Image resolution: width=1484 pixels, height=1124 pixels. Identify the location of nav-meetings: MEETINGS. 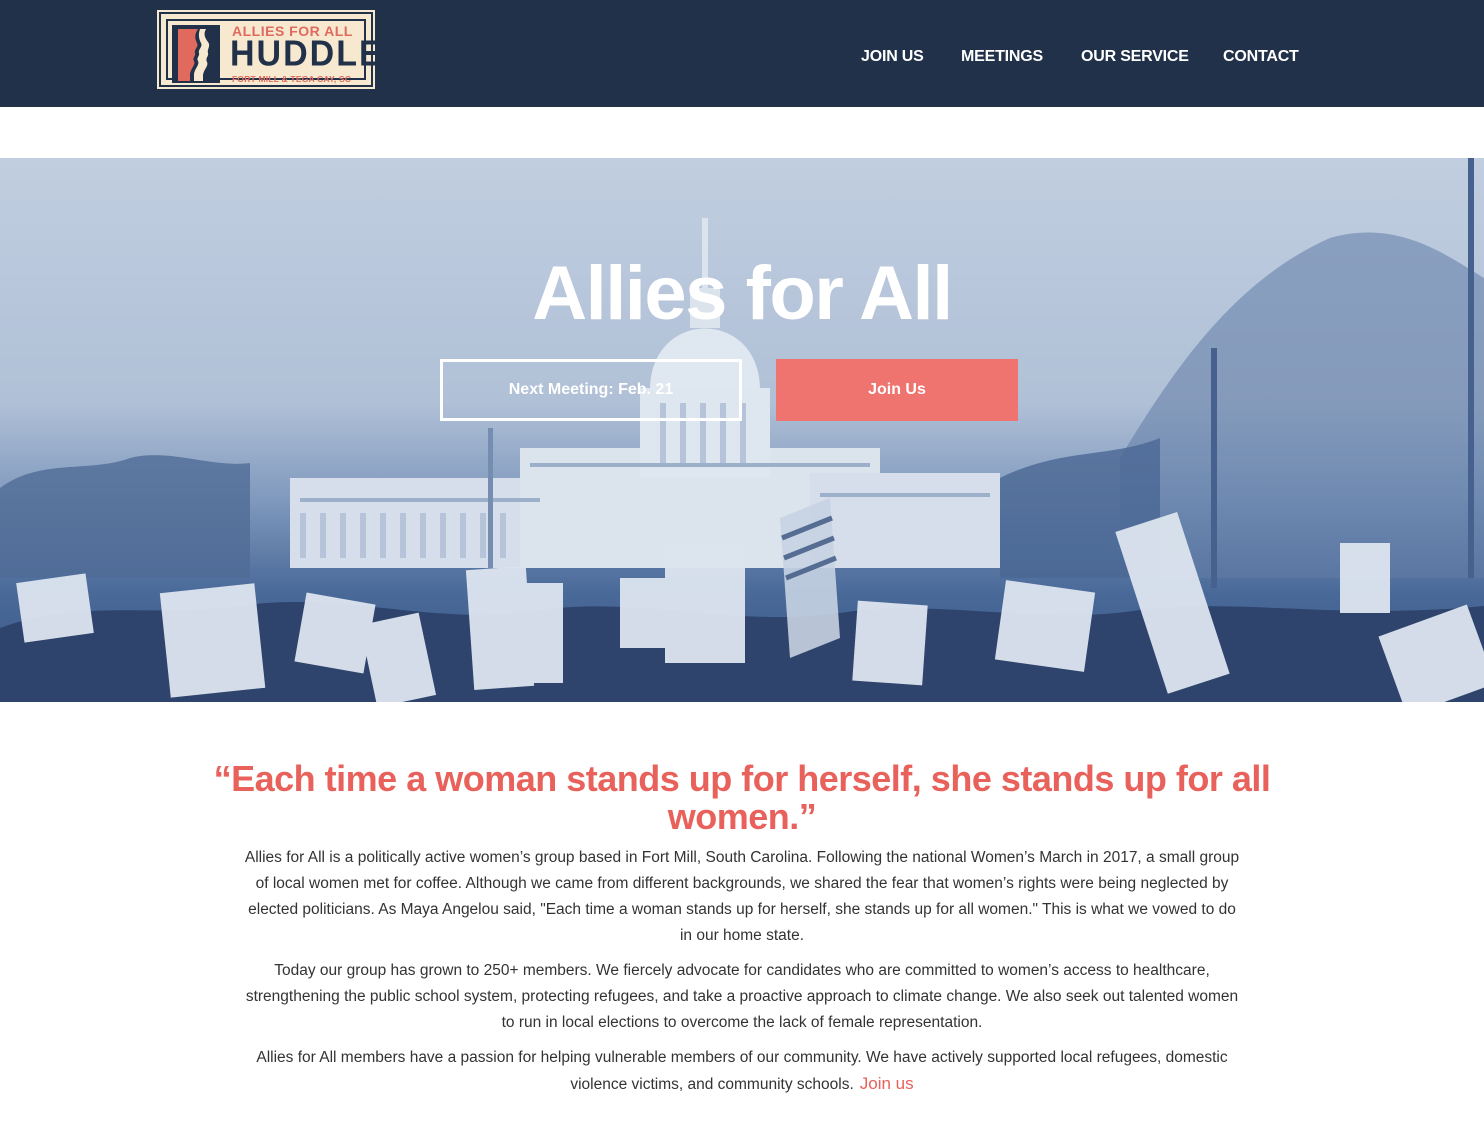
(1002, 57).